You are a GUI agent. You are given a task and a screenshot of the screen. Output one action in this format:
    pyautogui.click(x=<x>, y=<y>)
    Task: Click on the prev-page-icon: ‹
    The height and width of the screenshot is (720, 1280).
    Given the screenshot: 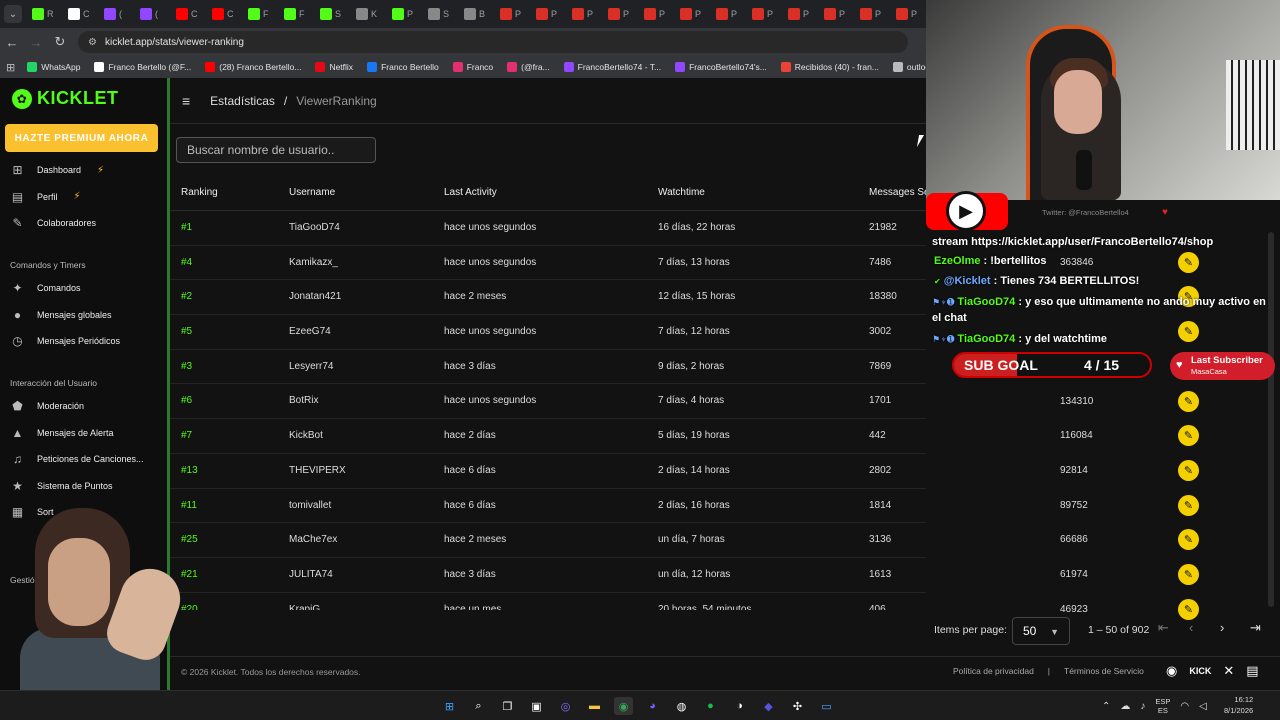 What is the action you would take?
    pyautogui.click(x=1191, y=627)
    